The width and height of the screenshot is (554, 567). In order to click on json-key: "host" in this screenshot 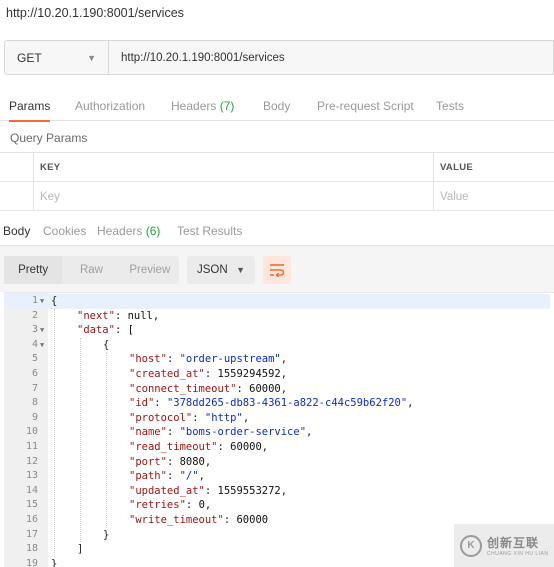, I will do `click(148, 359)`.